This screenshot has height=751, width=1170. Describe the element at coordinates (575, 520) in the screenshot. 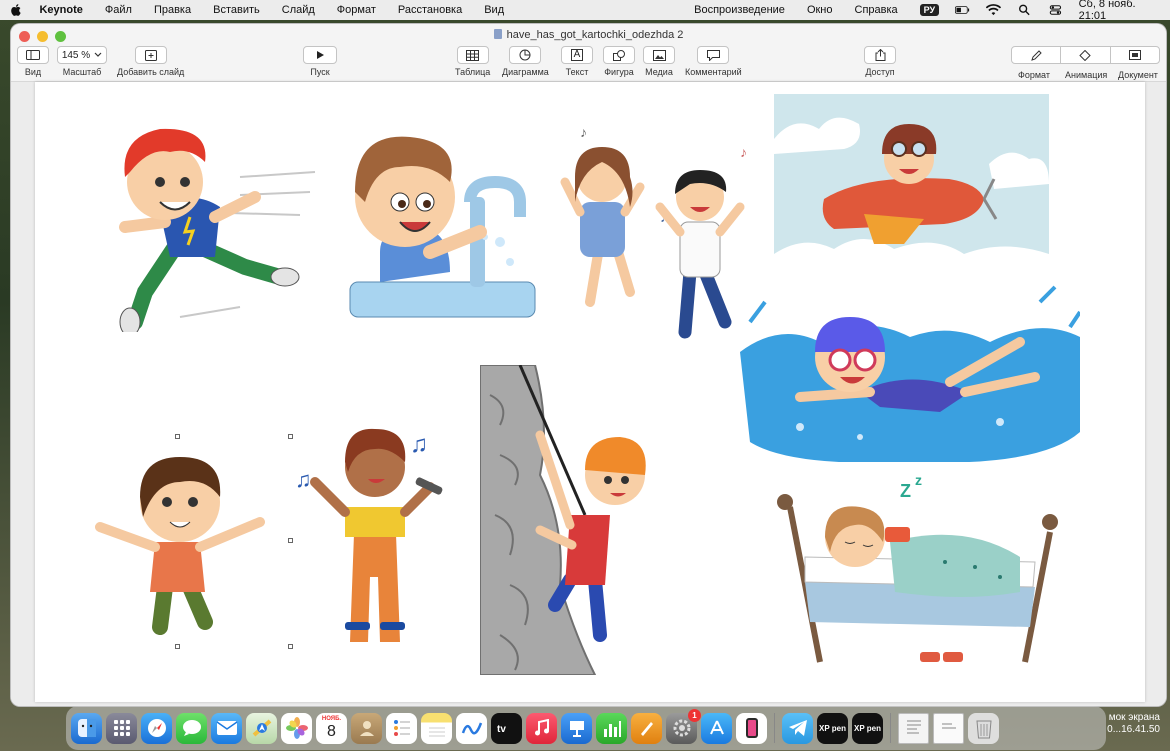

I see `rock-climbing-boy-image` at that location.